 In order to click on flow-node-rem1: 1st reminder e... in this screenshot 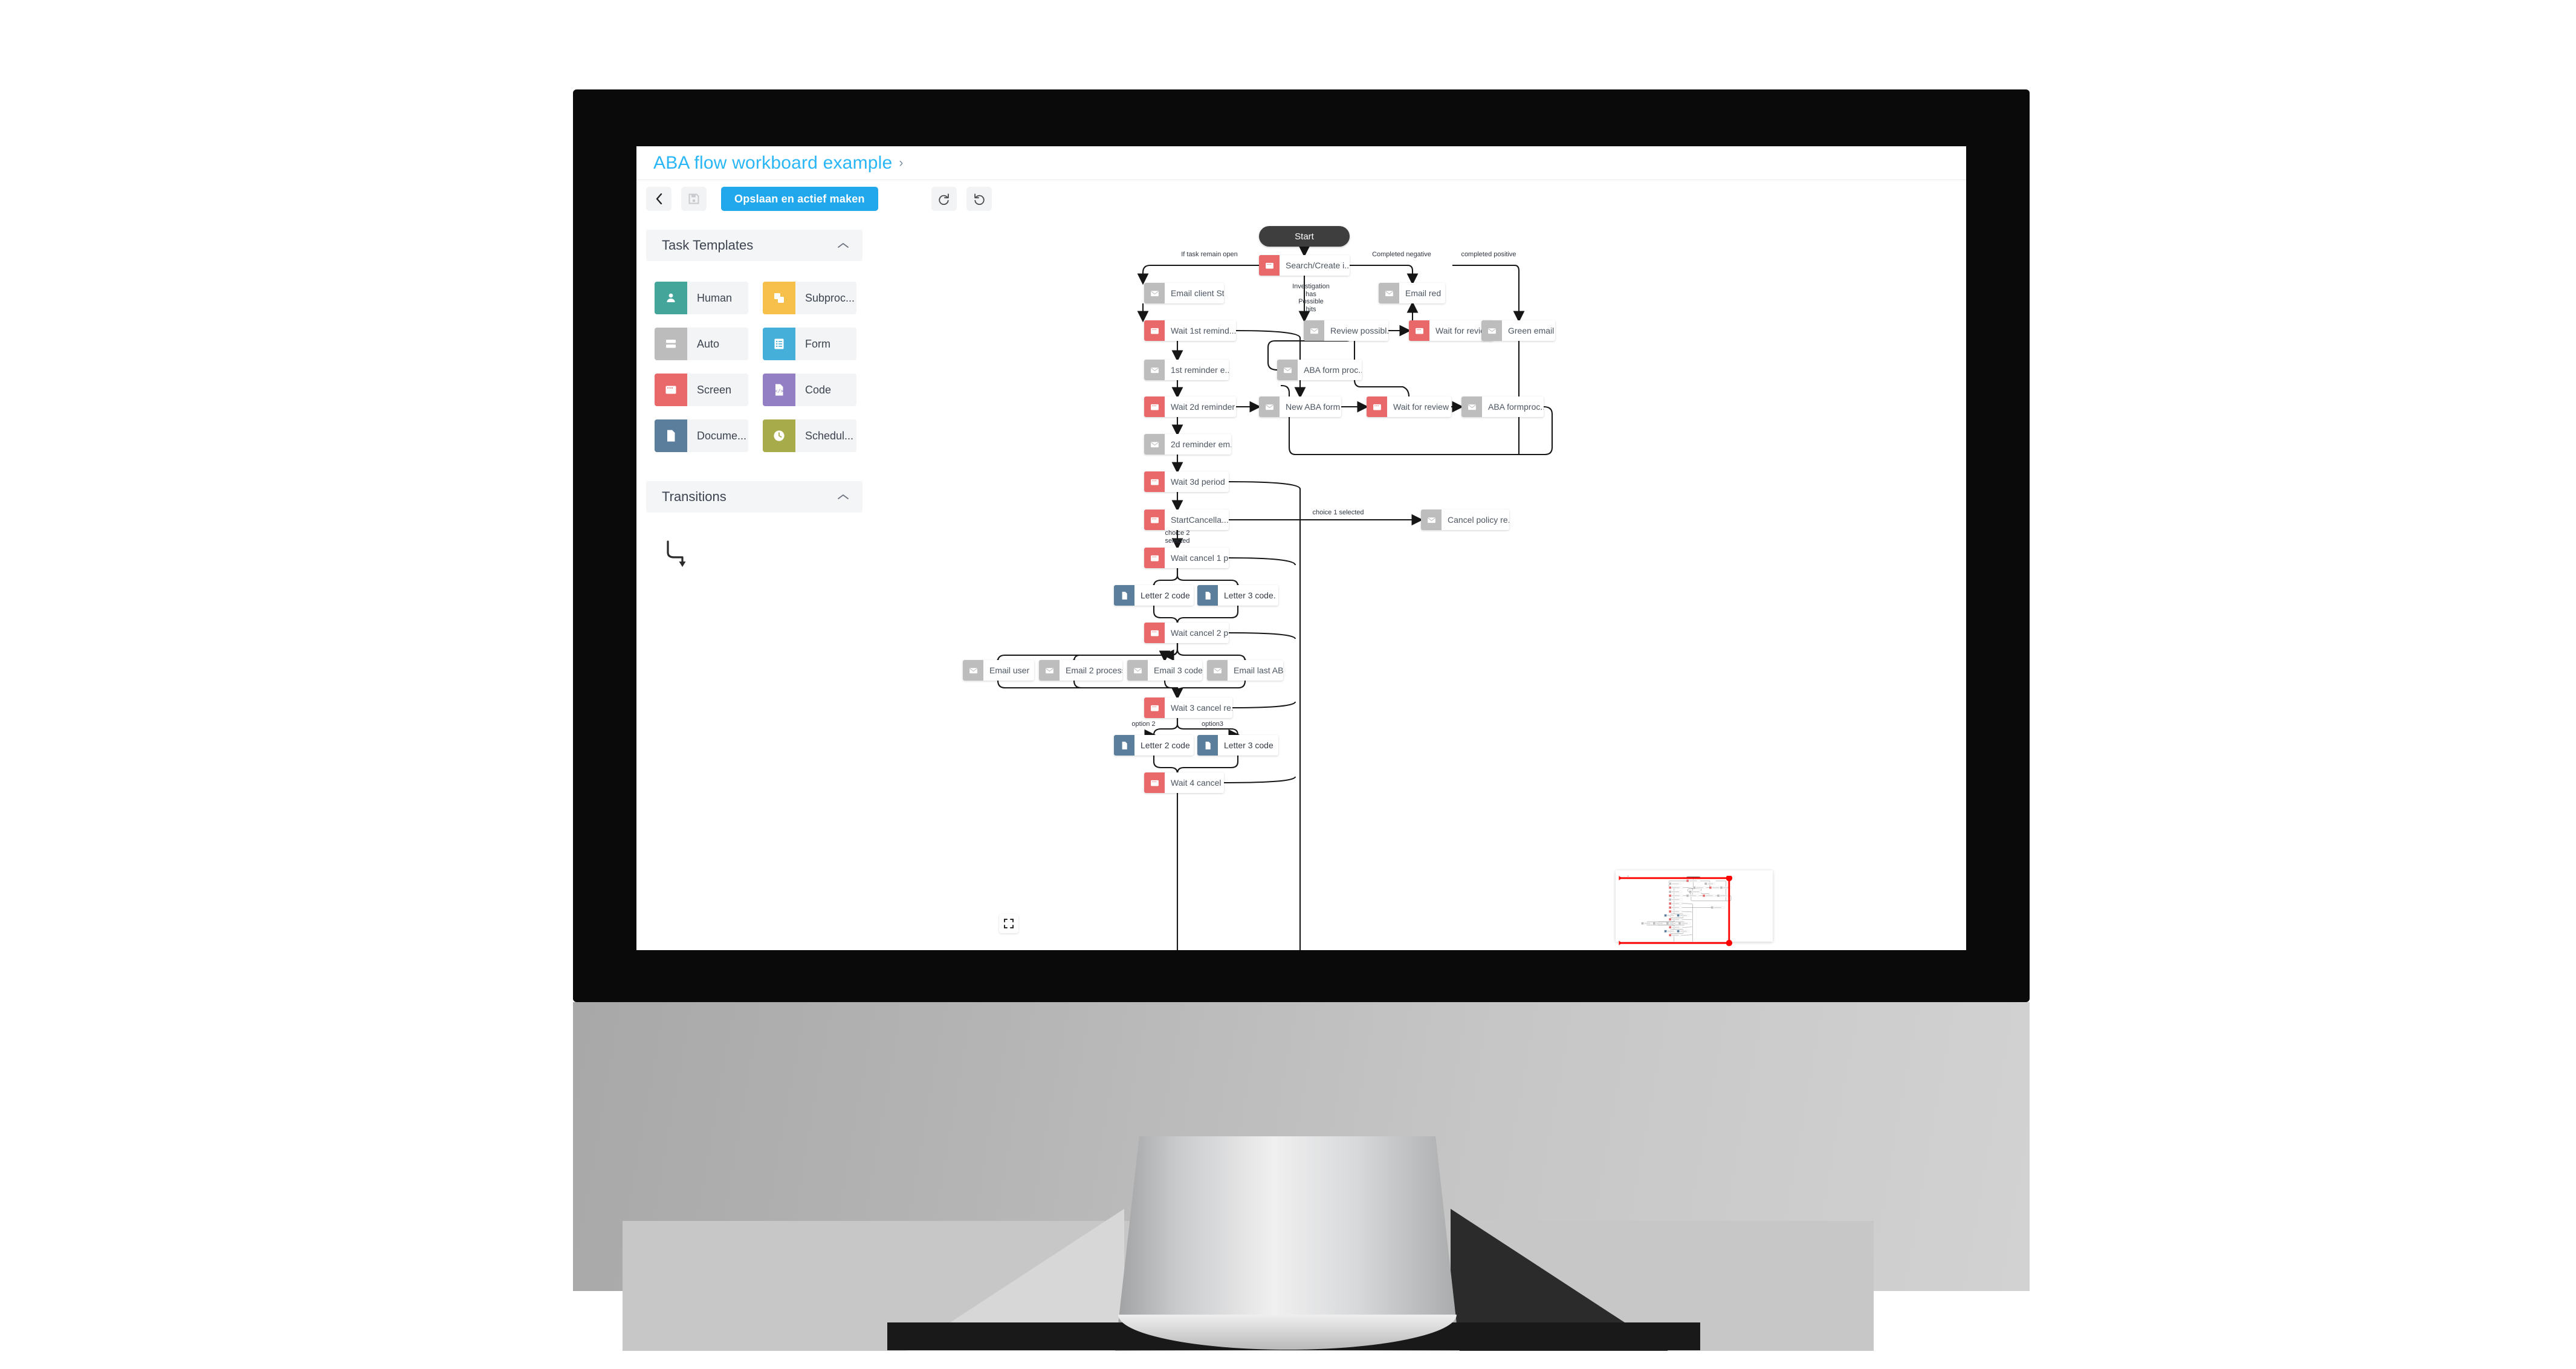, I will do `click(1186, 370)`.